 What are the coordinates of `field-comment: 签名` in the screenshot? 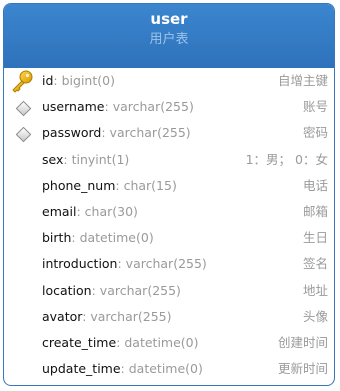 It's located at (315, 264).